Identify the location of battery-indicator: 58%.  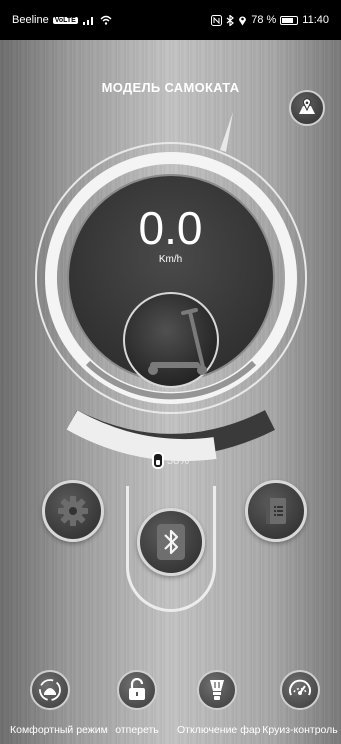
(170, 460).